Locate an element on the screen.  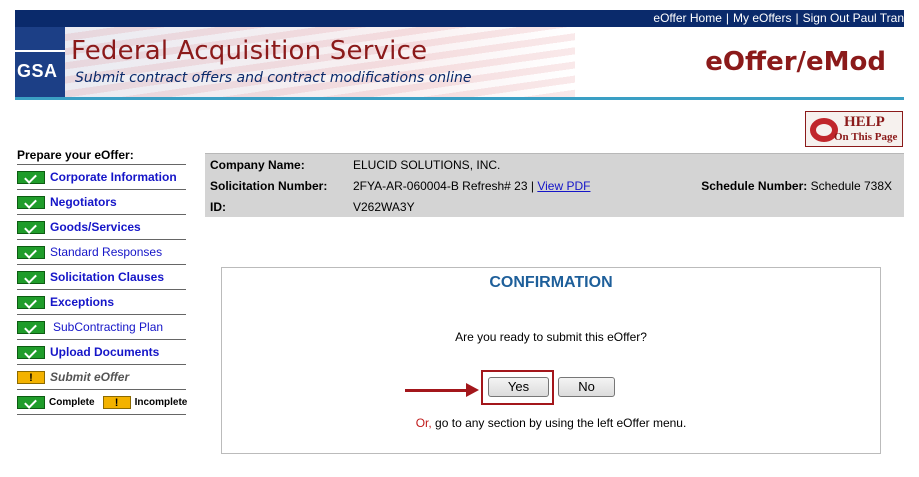
company-name-row: Company Name: ELUCID SOLUTIONS, INC. is located at coordinates (355, 165).